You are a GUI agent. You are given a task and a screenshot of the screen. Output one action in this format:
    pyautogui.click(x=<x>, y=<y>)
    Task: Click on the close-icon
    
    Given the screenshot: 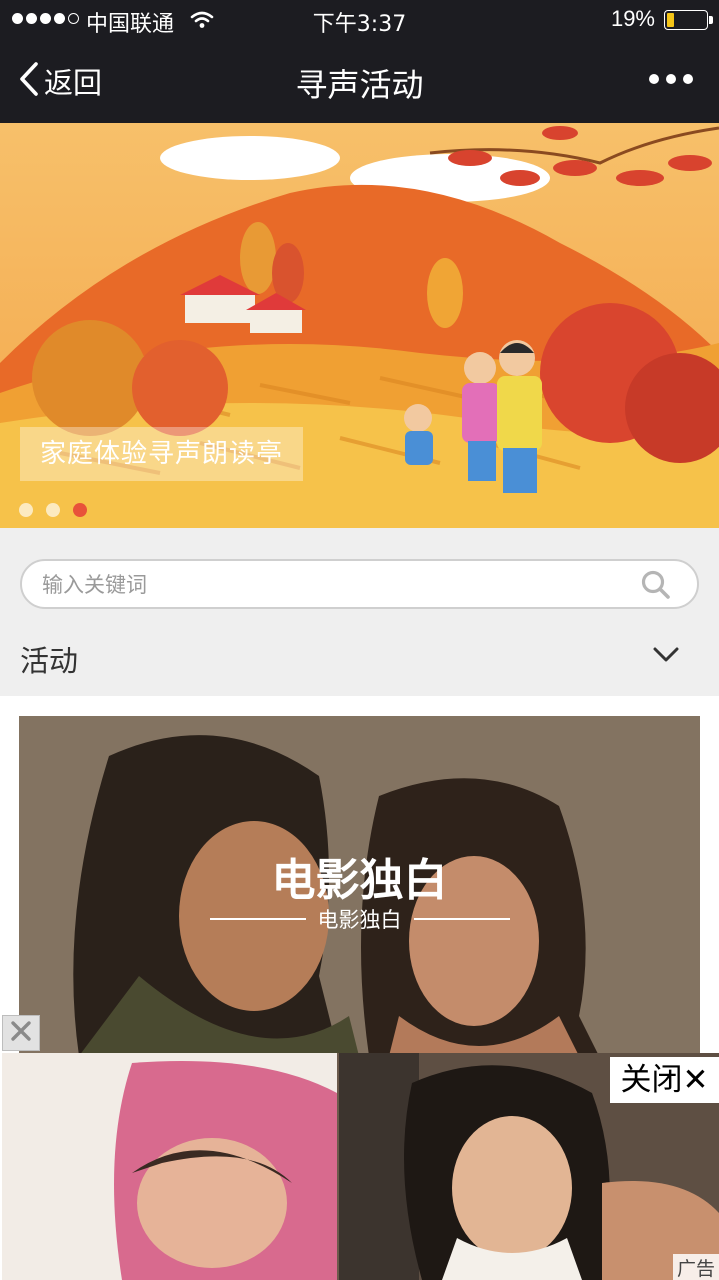 What is the action you would take?
    pyautogui.click(x=21, y=1033)
    